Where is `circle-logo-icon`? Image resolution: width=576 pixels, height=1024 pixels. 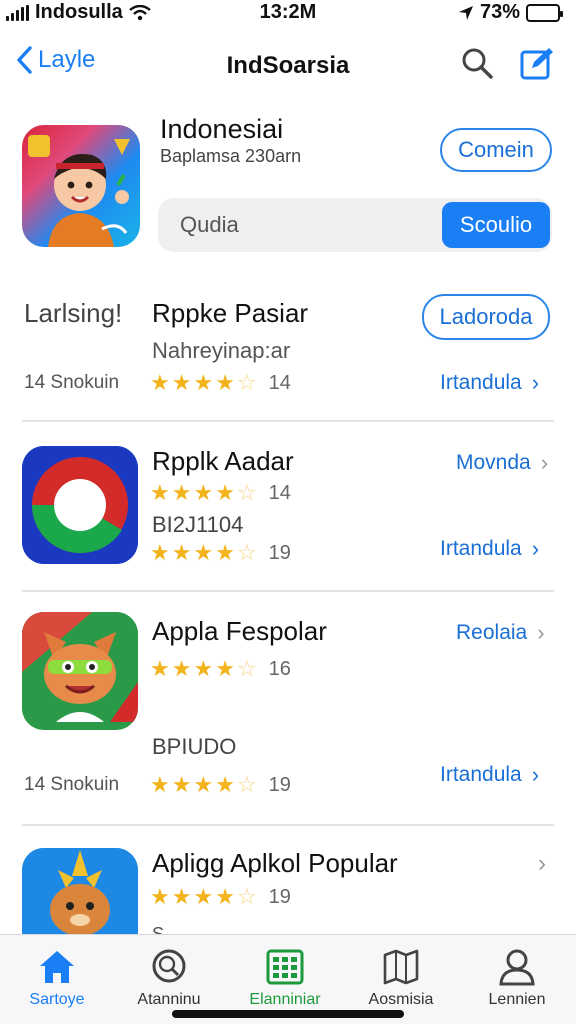 circle-logo-icon is located at coordinates (80, 505).